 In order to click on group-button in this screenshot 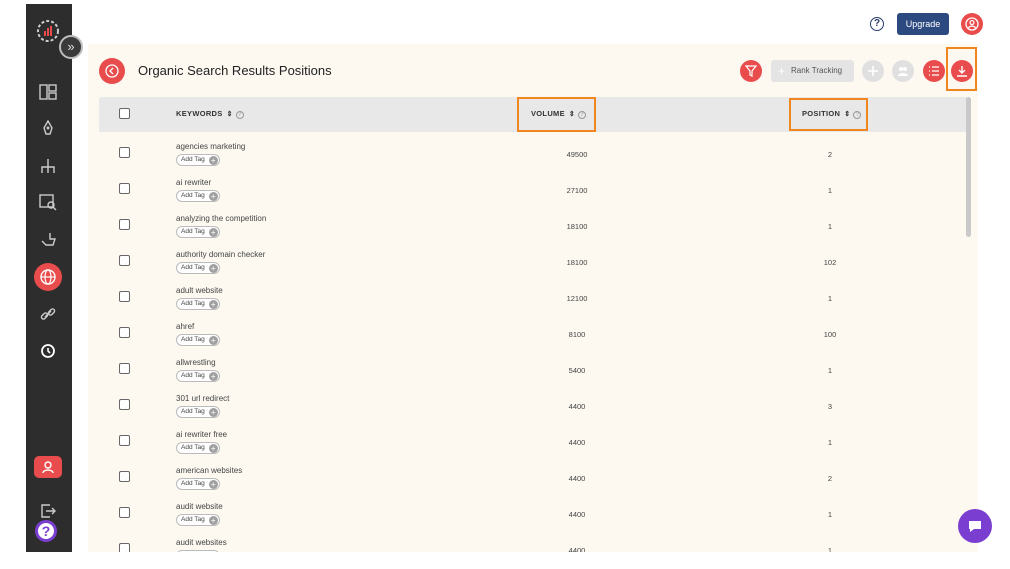, I will do `click(903, 71)`.